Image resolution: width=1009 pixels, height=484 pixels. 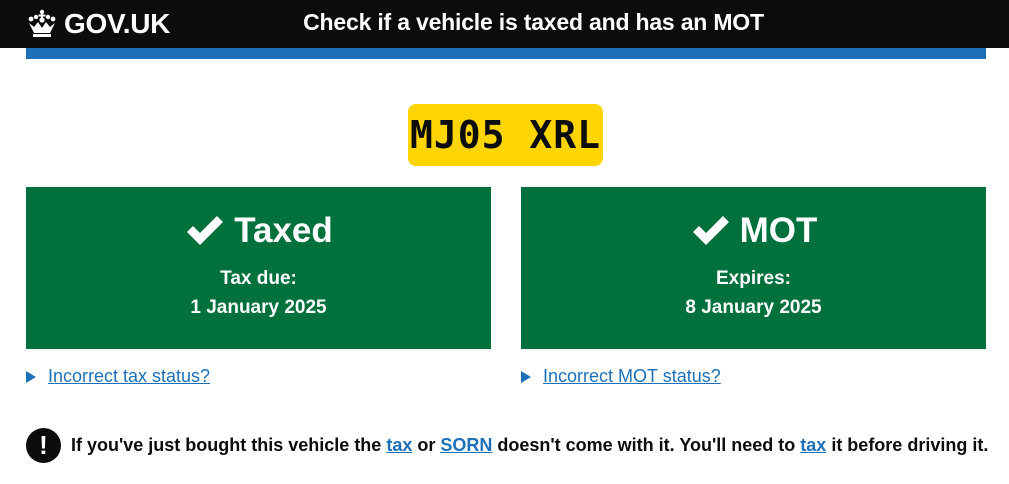 I want to click on tax-status-heading: Taxed, so click(x=258, y=231).